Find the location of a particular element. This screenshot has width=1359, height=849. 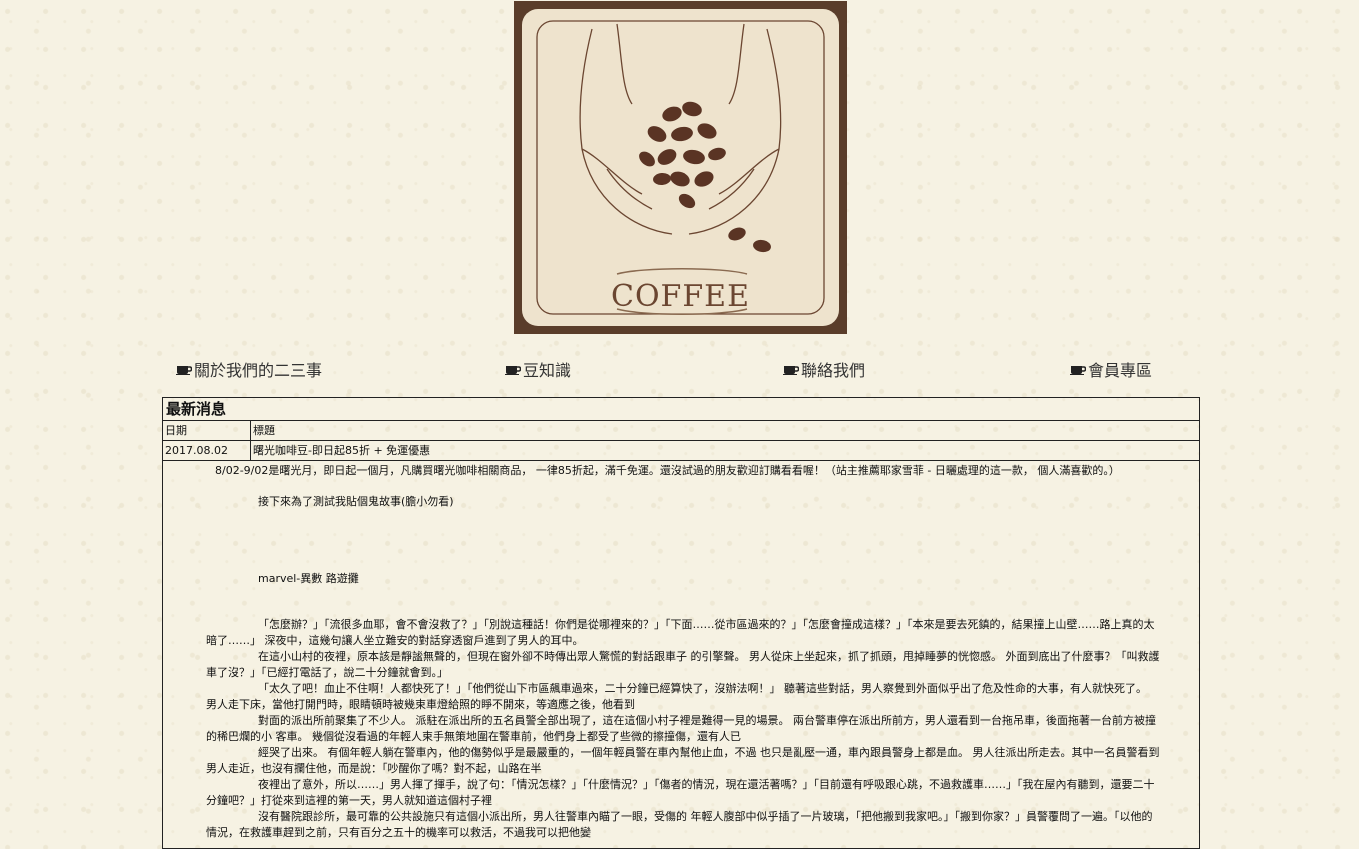

news-intro: 接下來為了測試我貼個鬼故事(膽小勿看) is located at coordinates (356, 501).